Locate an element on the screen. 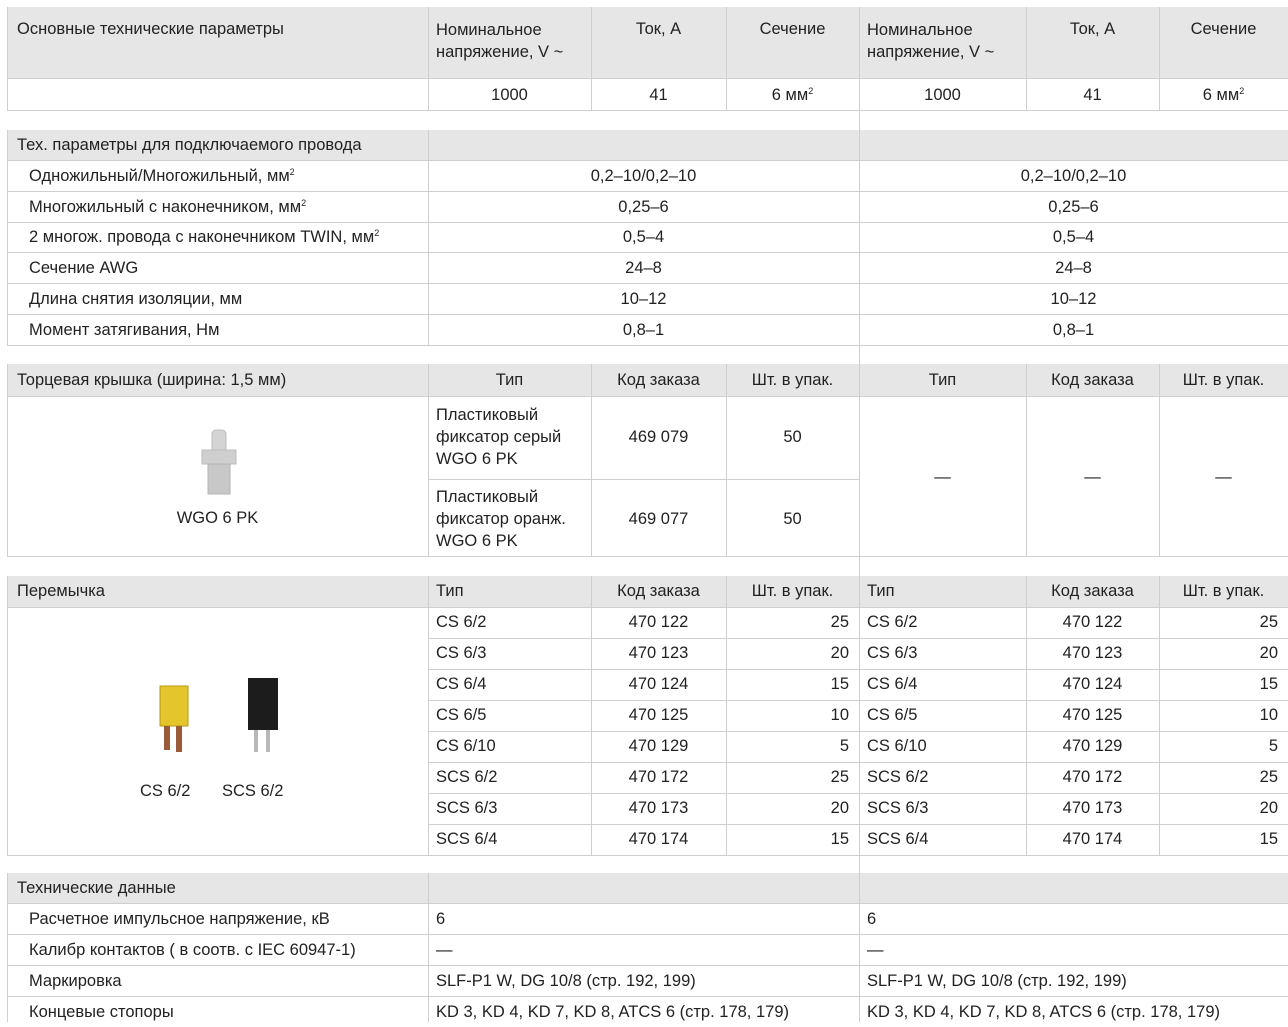 The height and width of the screenshot is (1027, 1288). current-header-right: Ток, А is located at coordinates (1092, 29).